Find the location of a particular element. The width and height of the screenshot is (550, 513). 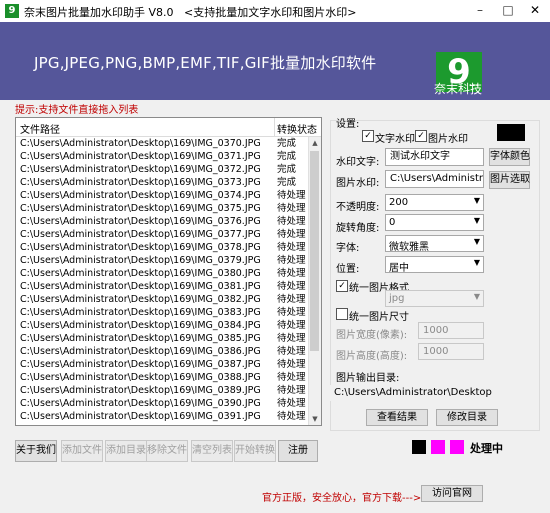

column-header-path: 文件路径 is located at coordinates (40, 128).